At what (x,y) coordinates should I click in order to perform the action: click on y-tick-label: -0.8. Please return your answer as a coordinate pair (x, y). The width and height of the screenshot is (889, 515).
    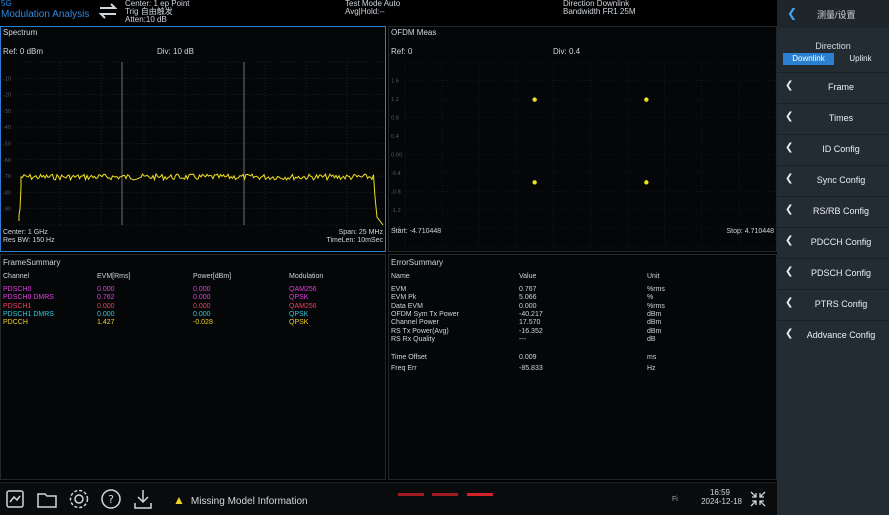
    Looking at the image, I should click on (396, 193).